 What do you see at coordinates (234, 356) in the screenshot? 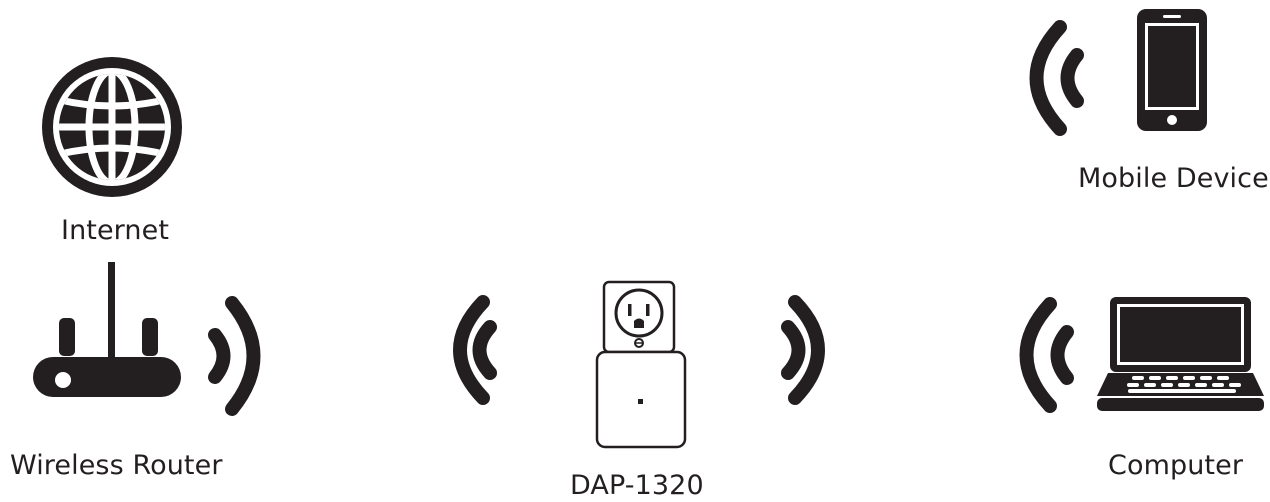
I see `router-signal-icon` at bounding box center [234, 356].